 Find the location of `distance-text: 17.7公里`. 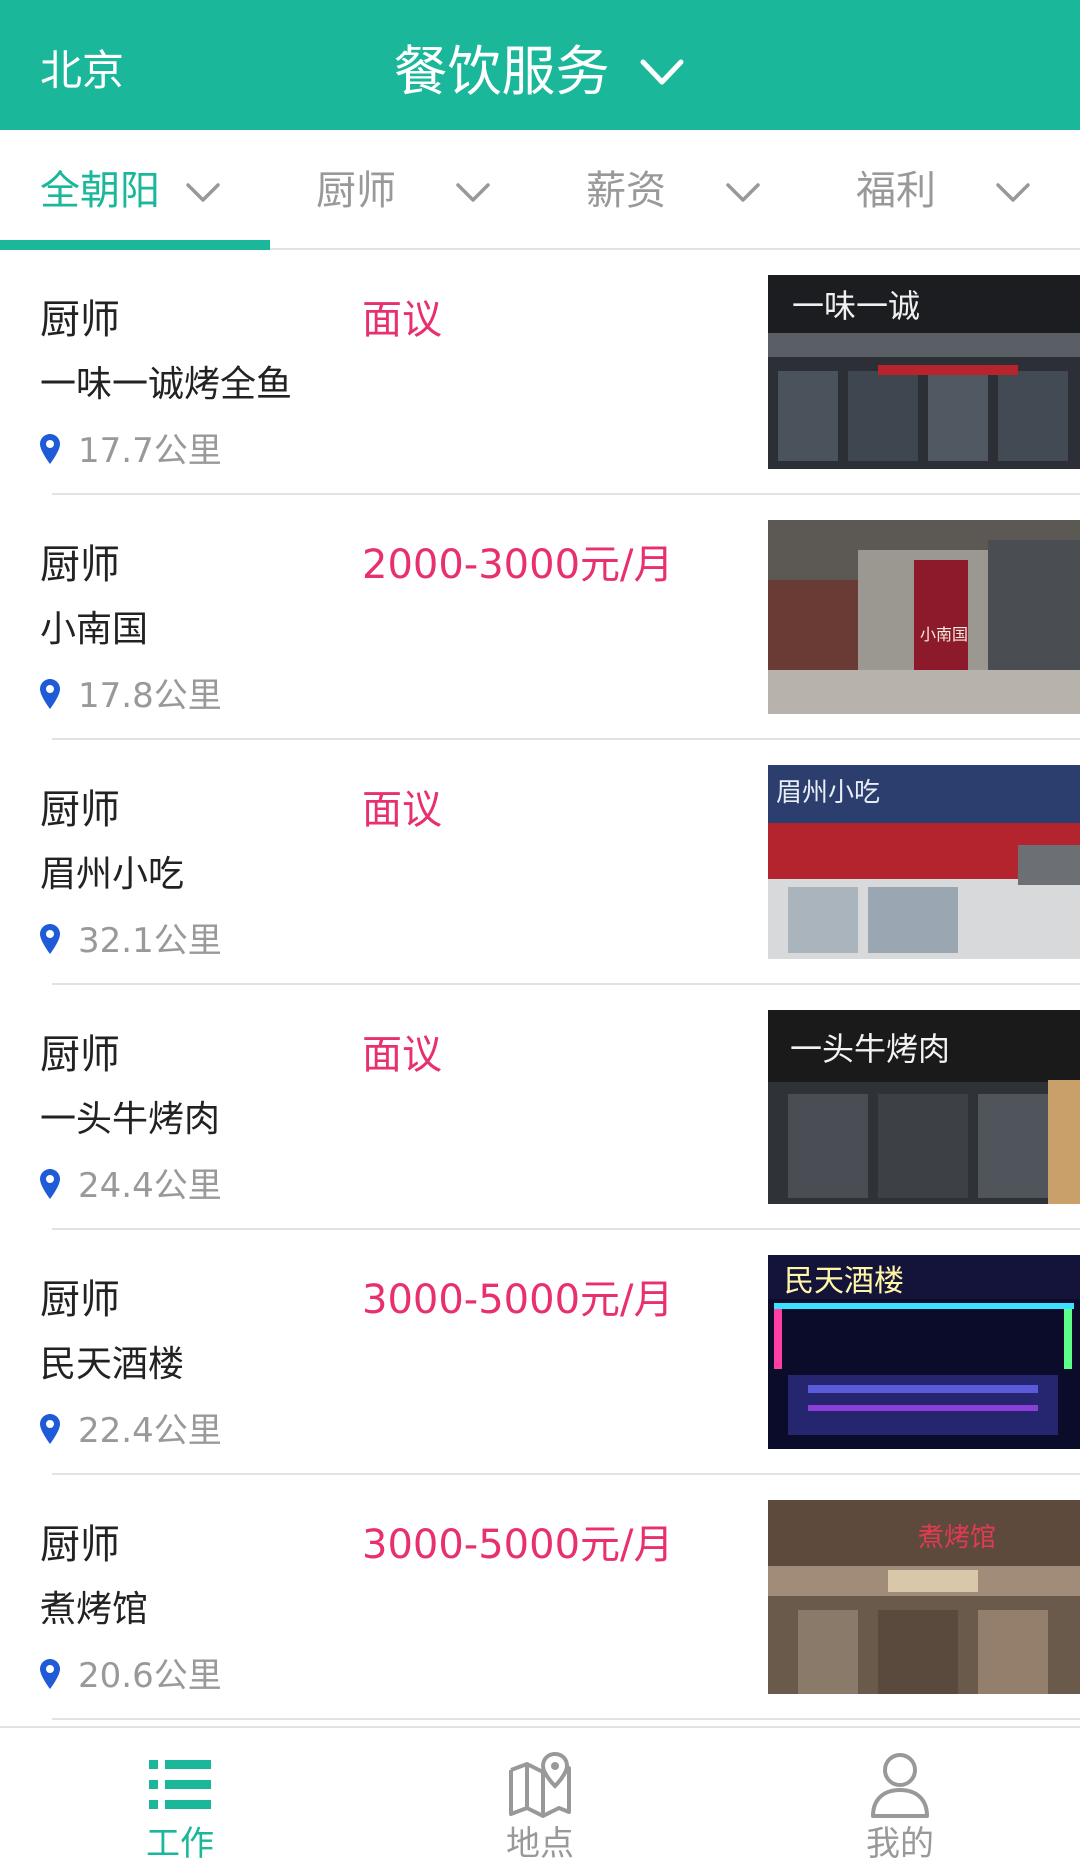

distance-text: 17.7公里 is located at coordinates (150, 451).